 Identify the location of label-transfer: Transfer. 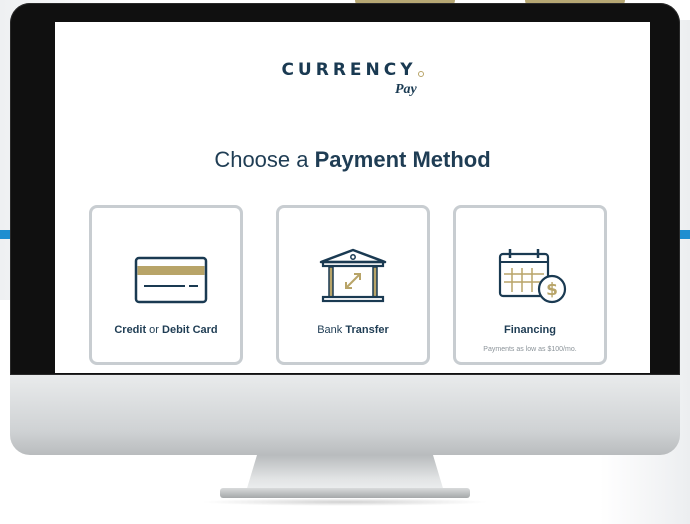
(367, 330).